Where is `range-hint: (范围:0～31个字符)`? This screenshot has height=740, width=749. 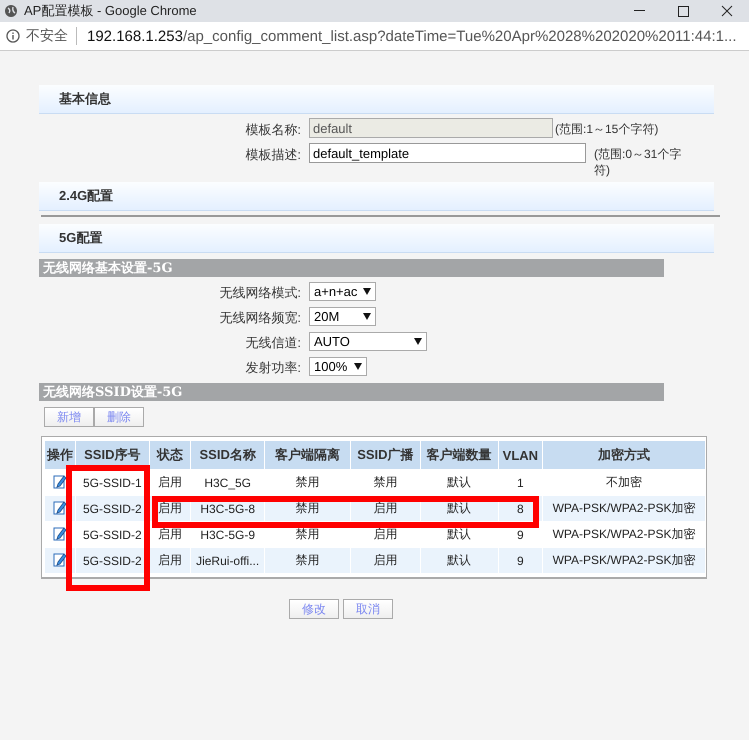
range-hint: (范围:0～31个字符) is located at coordinates (637, 162).